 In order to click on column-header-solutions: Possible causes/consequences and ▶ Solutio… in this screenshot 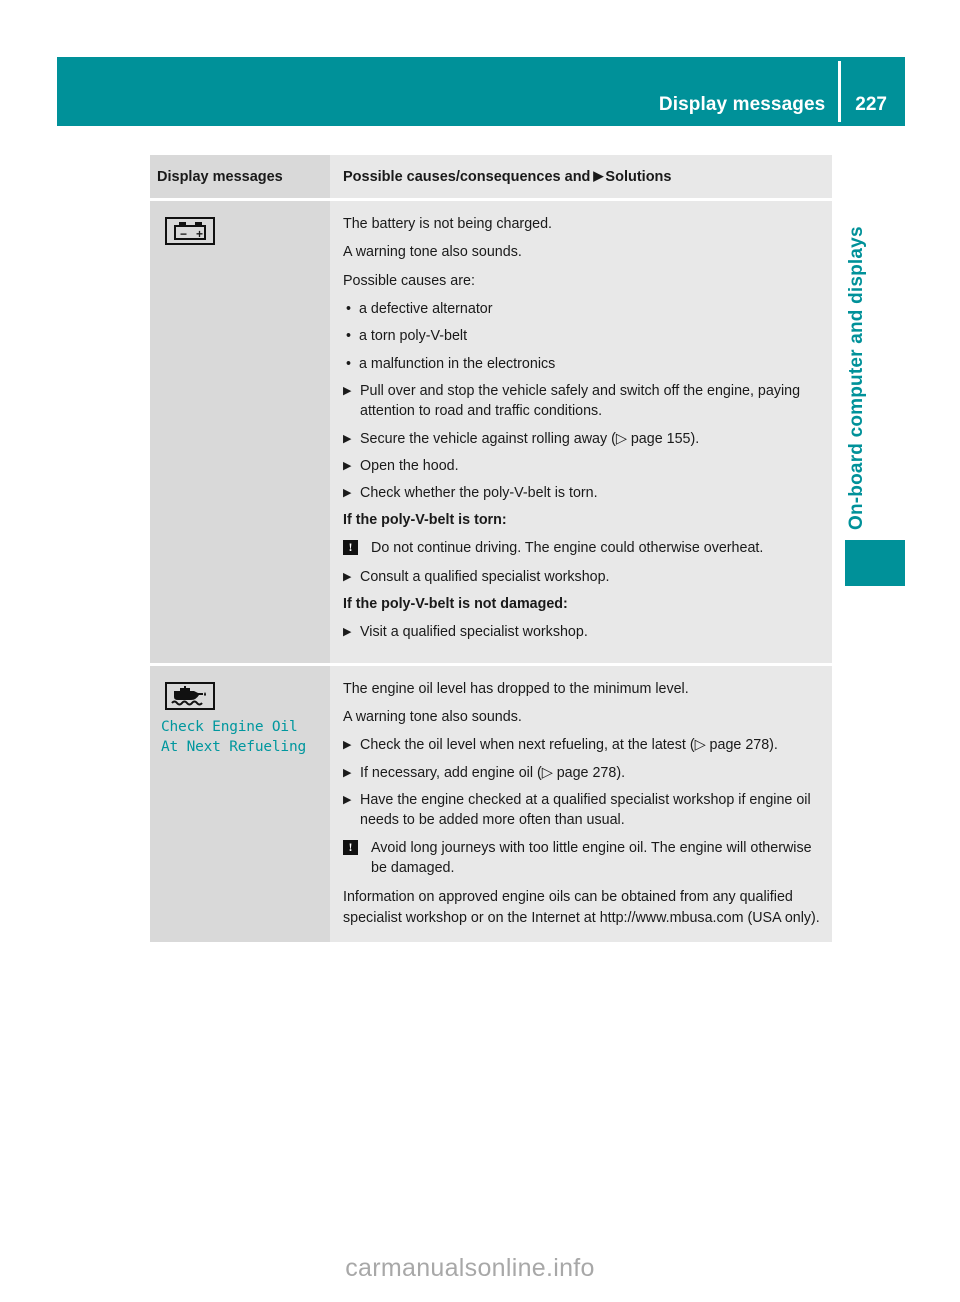, I will do `click(581, 177)`.